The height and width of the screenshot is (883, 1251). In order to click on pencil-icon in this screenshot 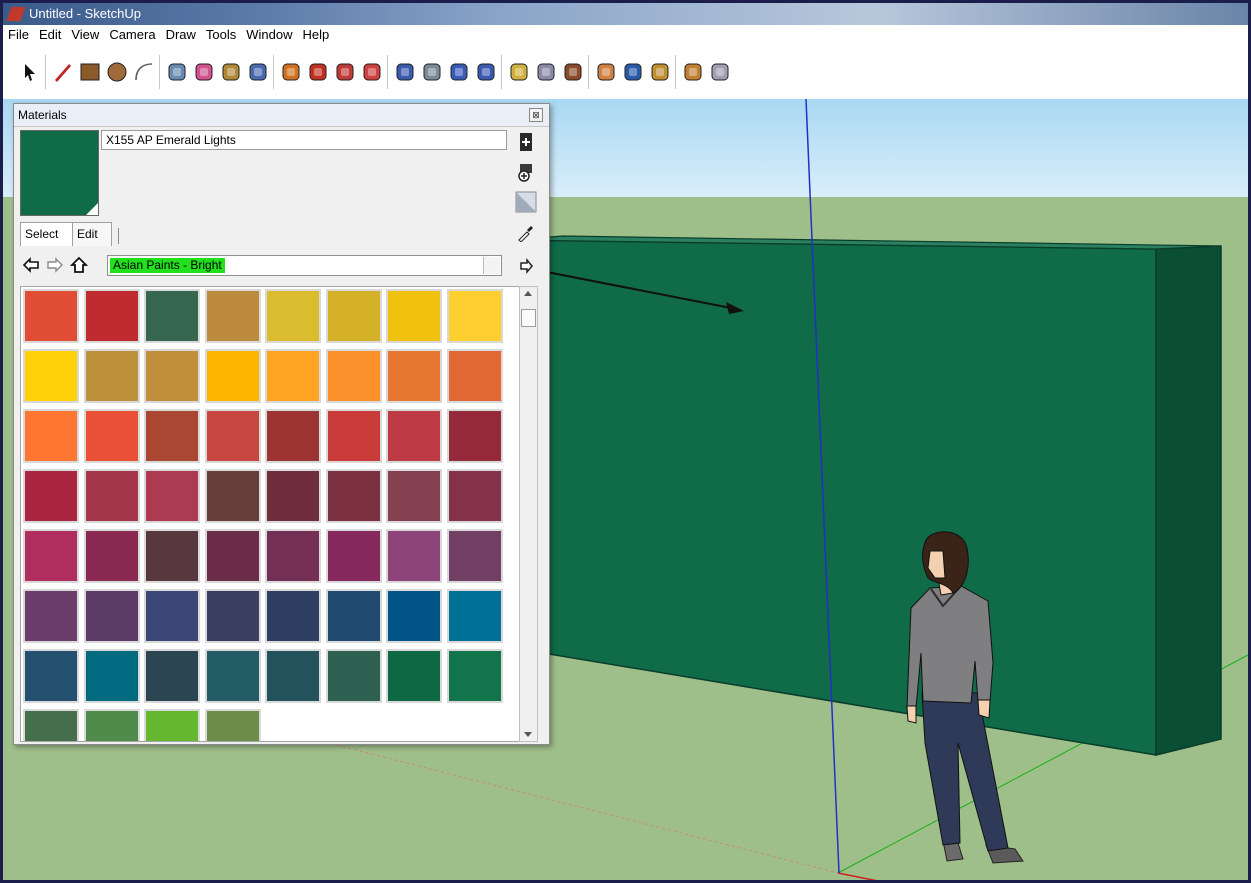, I will do `click(63, 72)`.